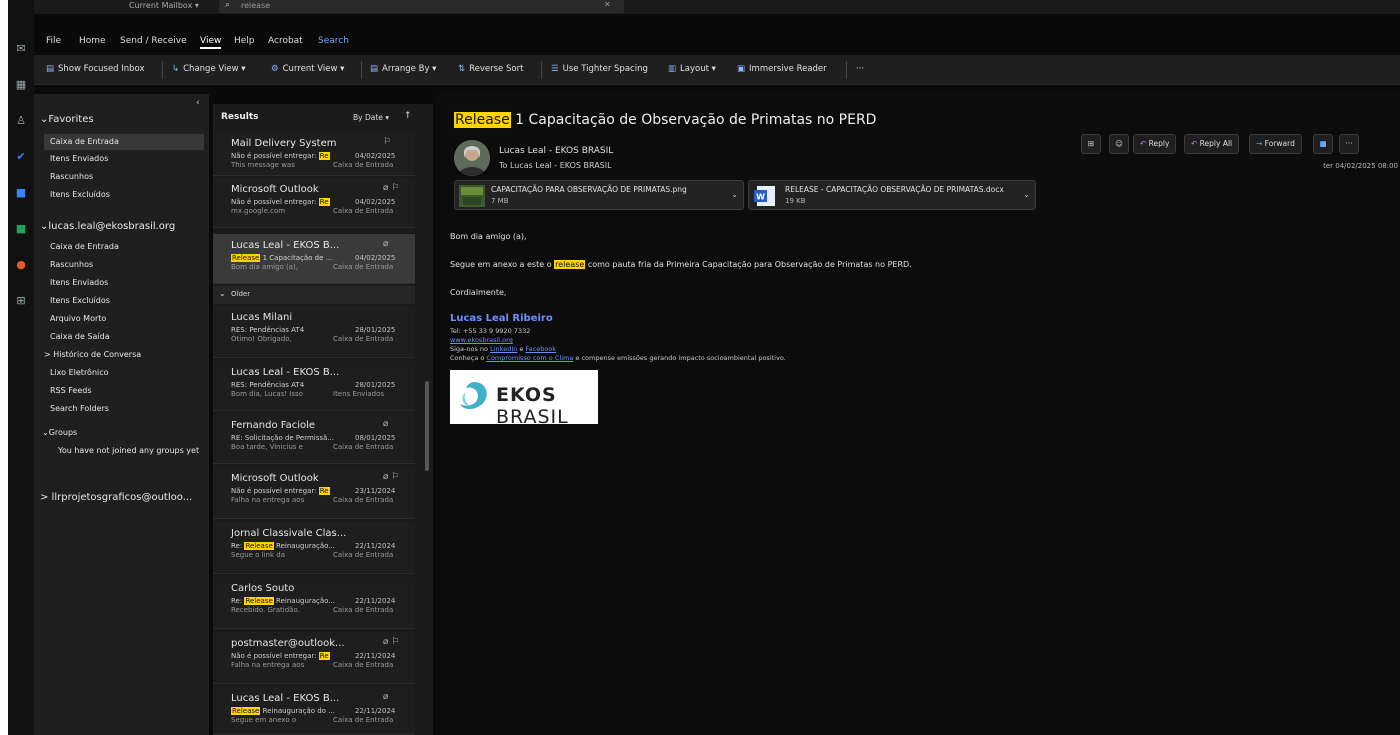 This screenshot has height=735, width=1400. Describe the element at coordinates (107, 226) in the screenshot. I see `account-header: ⌄lucas.leal@ekosbrasil.org` at that location.